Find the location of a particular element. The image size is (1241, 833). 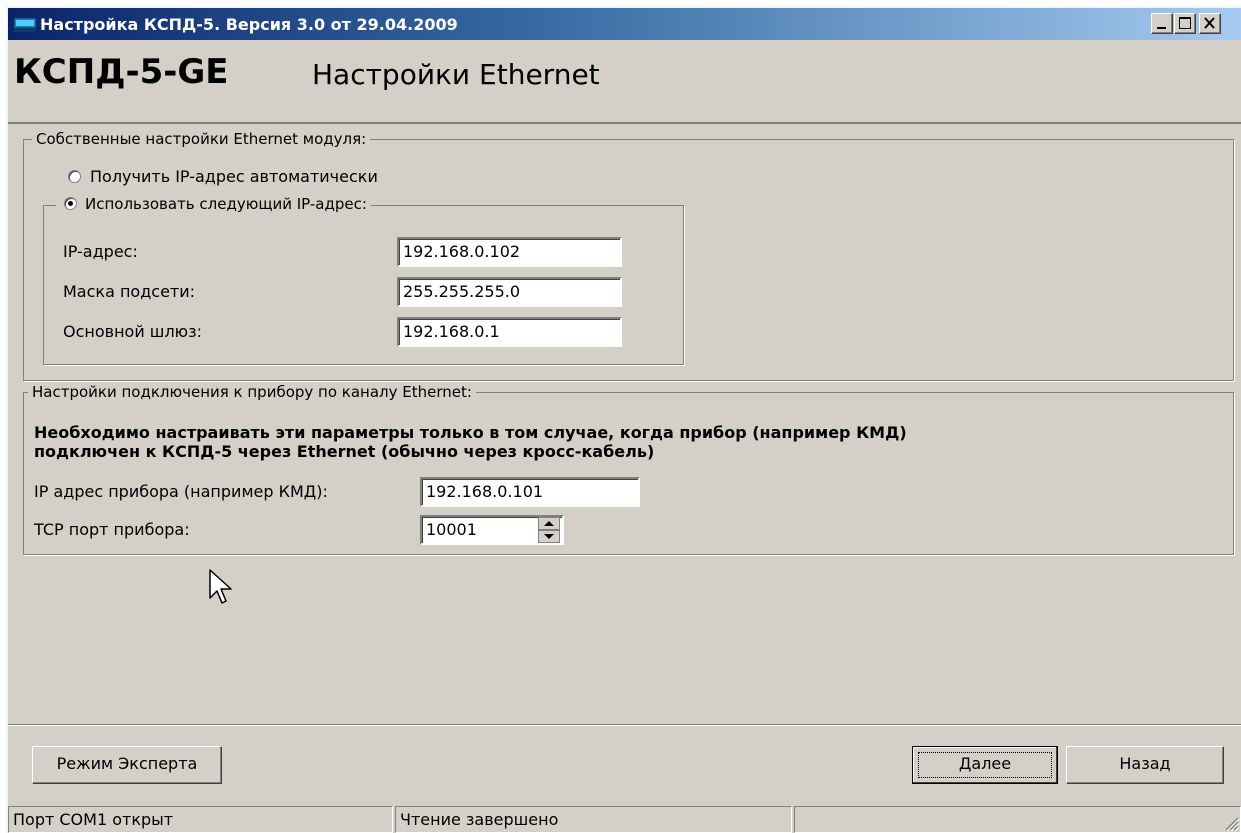

manual-ip-legend: Использовать следующий IP-адрес: is located at coordinates (213, 204).